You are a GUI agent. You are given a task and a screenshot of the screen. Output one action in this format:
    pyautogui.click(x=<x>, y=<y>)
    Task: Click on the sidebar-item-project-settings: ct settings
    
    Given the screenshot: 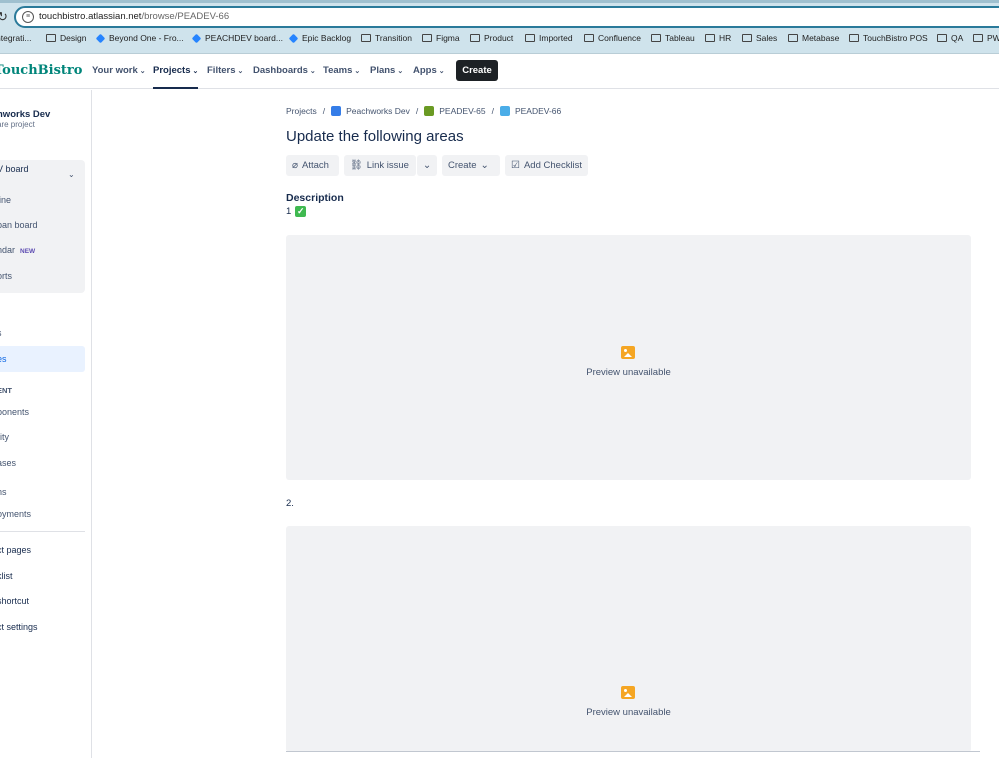 What is the action you would take?
    pyautogui.click(x=19, y=627)
    